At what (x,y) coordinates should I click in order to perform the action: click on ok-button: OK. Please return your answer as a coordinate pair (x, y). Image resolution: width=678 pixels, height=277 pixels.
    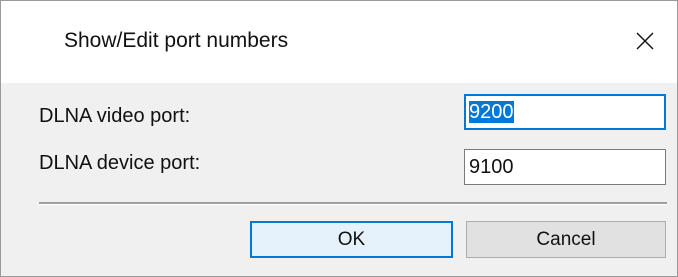
    Looking at the image, I should click on (351, 239).